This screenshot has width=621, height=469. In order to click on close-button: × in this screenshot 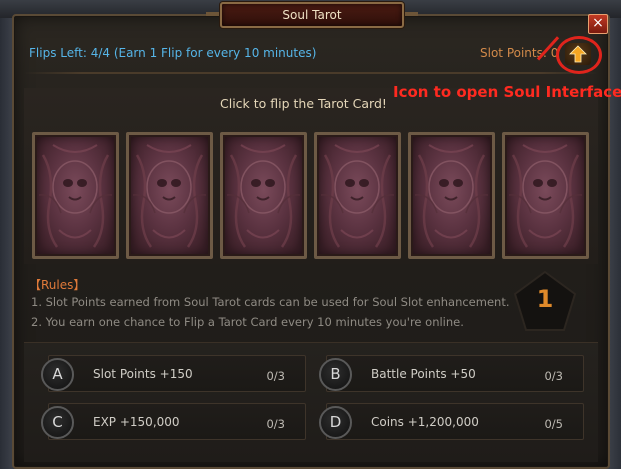, I will do `click(598, 24)`.